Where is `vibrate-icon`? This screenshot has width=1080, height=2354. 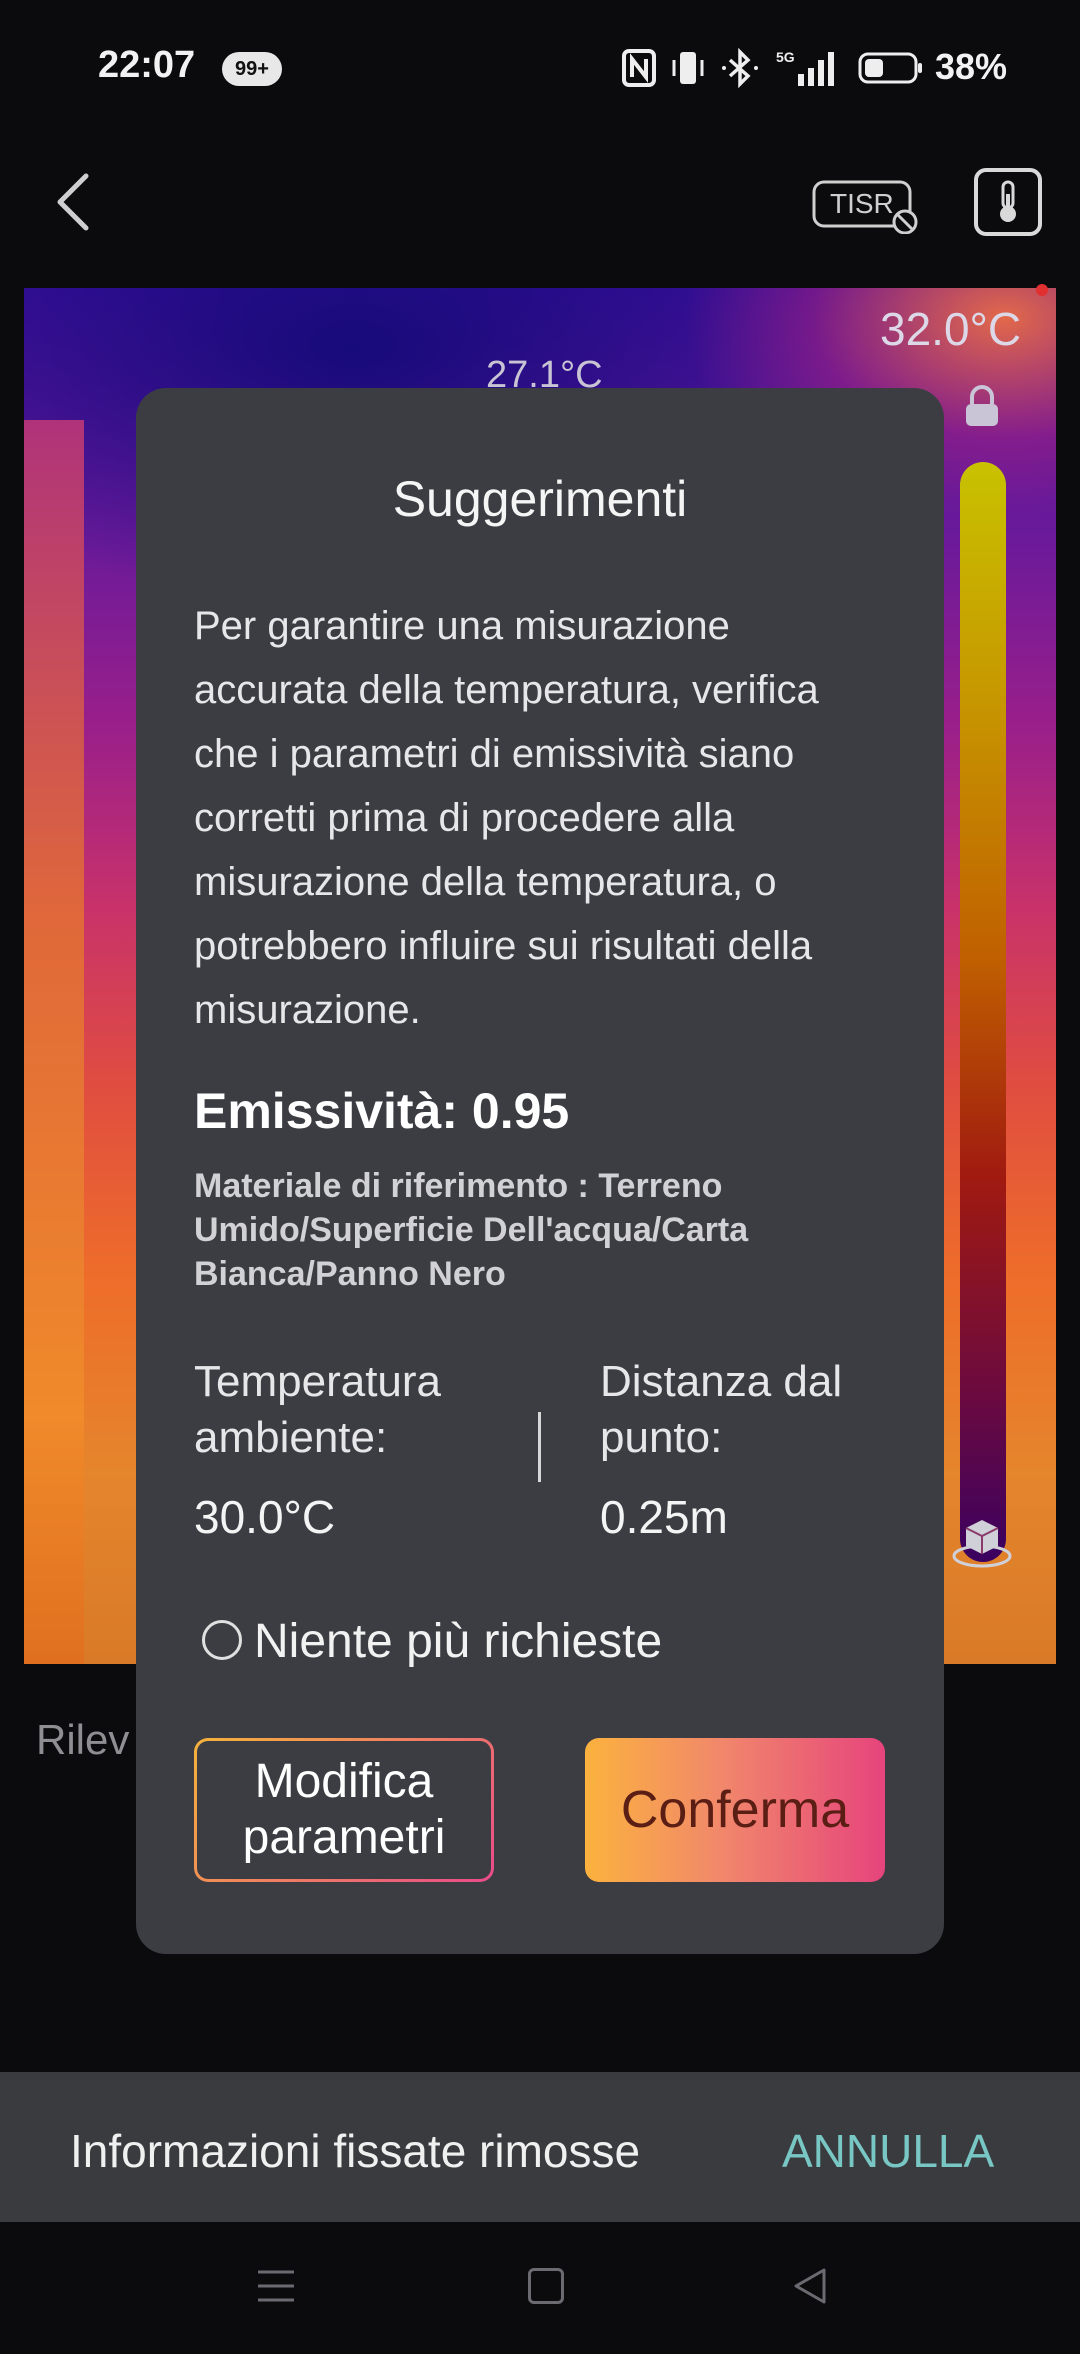 vibrate-icon is located at coordinates (688, 68).